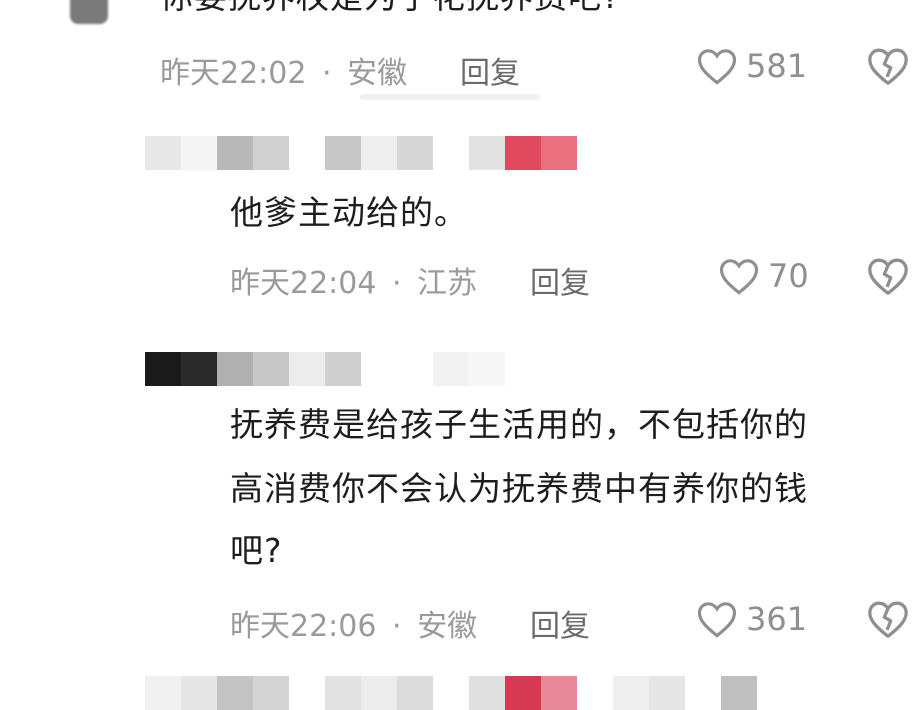 The width and height of the screenshot is (912, 710). What do you see at coordinates (447, 283) in the screenshot?
I see `comment-location: 江苏` at bounding box center [447, 283].